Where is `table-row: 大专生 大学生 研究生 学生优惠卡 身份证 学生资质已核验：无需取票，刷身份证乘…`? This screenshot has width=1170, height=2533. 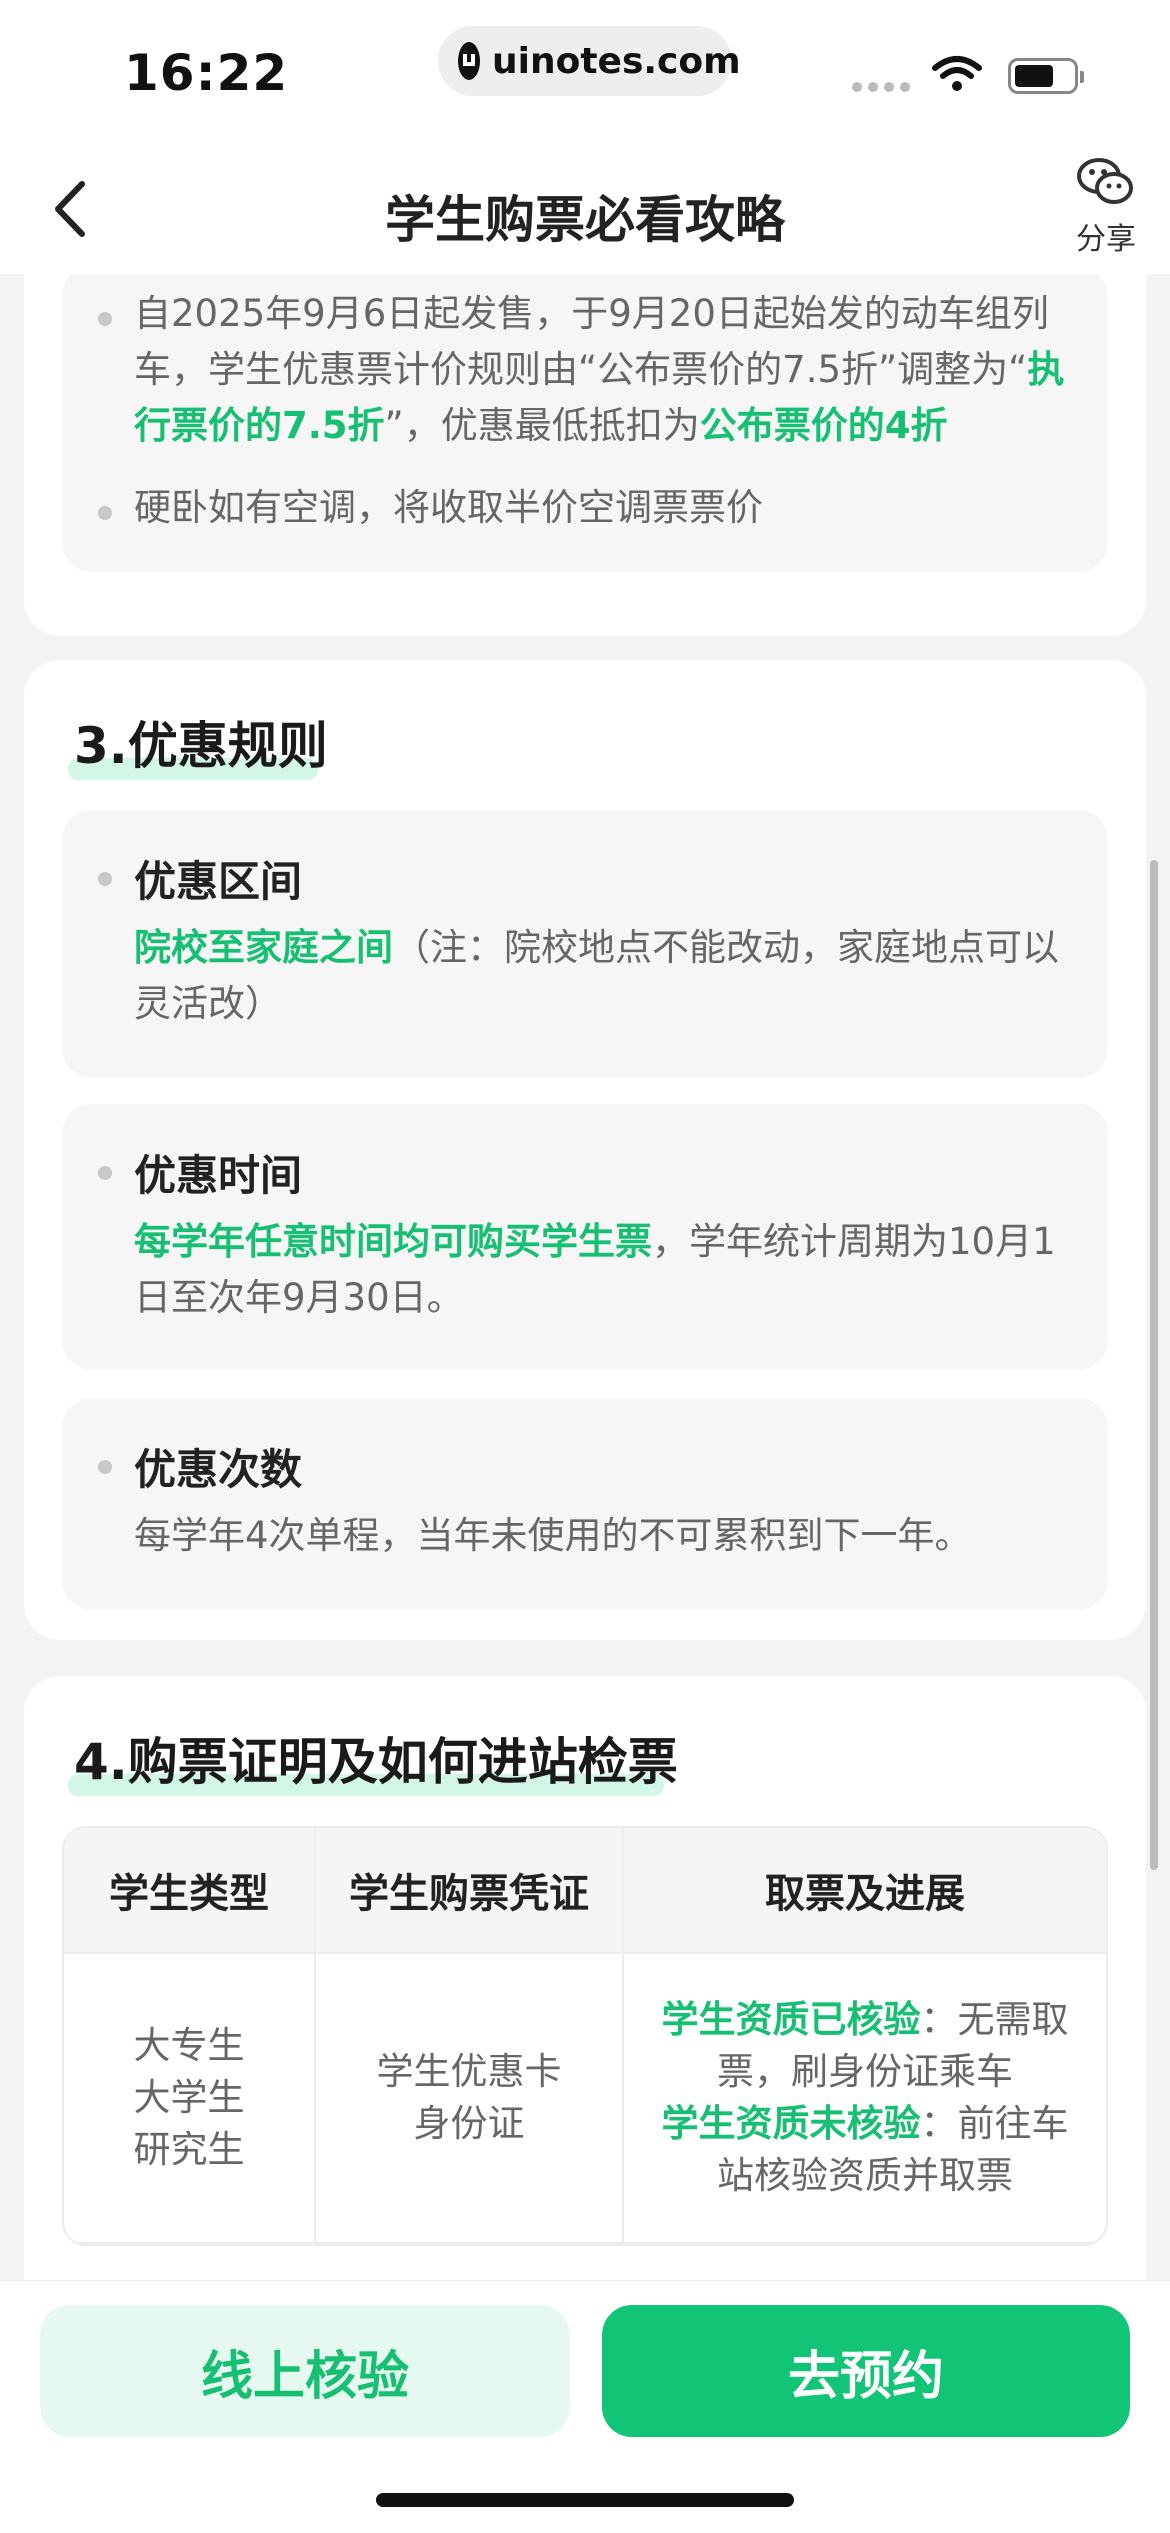 table-row: 大专生 大学生 研究生 学生优惠卡 身份证 学生资质已核验：无需取票，刷身份证乘… is located at coordinates (585, 2099).